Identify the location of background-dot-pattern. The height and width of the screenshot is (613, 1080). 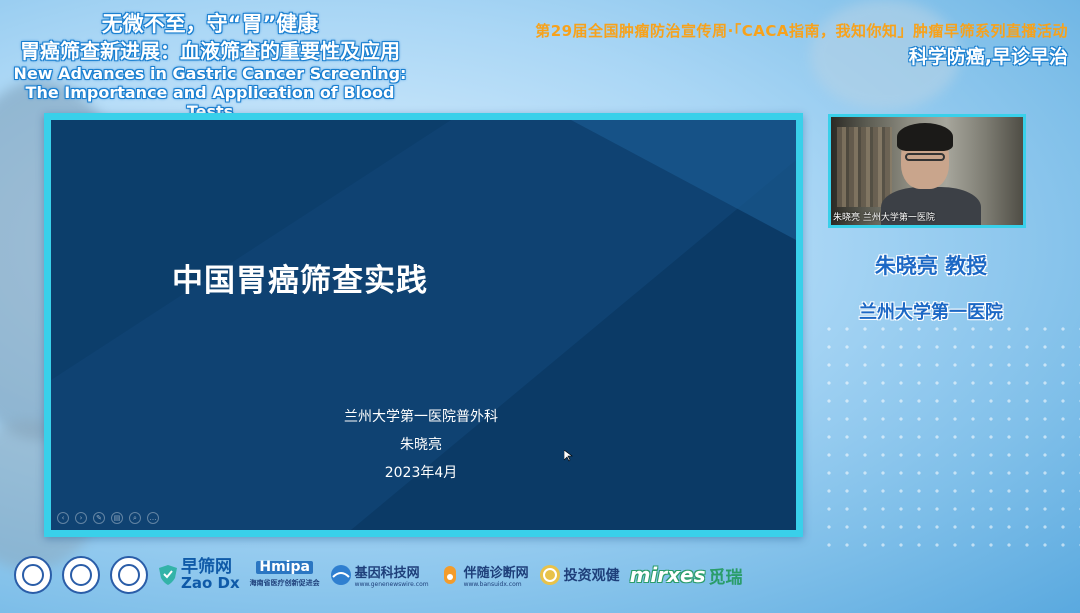
(950, 440).